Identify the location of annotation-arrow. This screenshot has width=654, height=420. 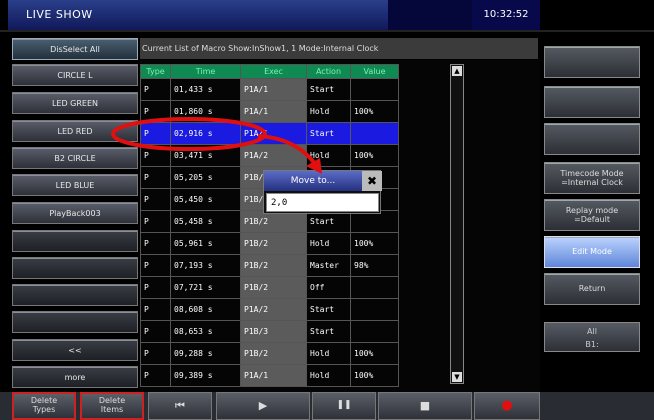
(288, 152).